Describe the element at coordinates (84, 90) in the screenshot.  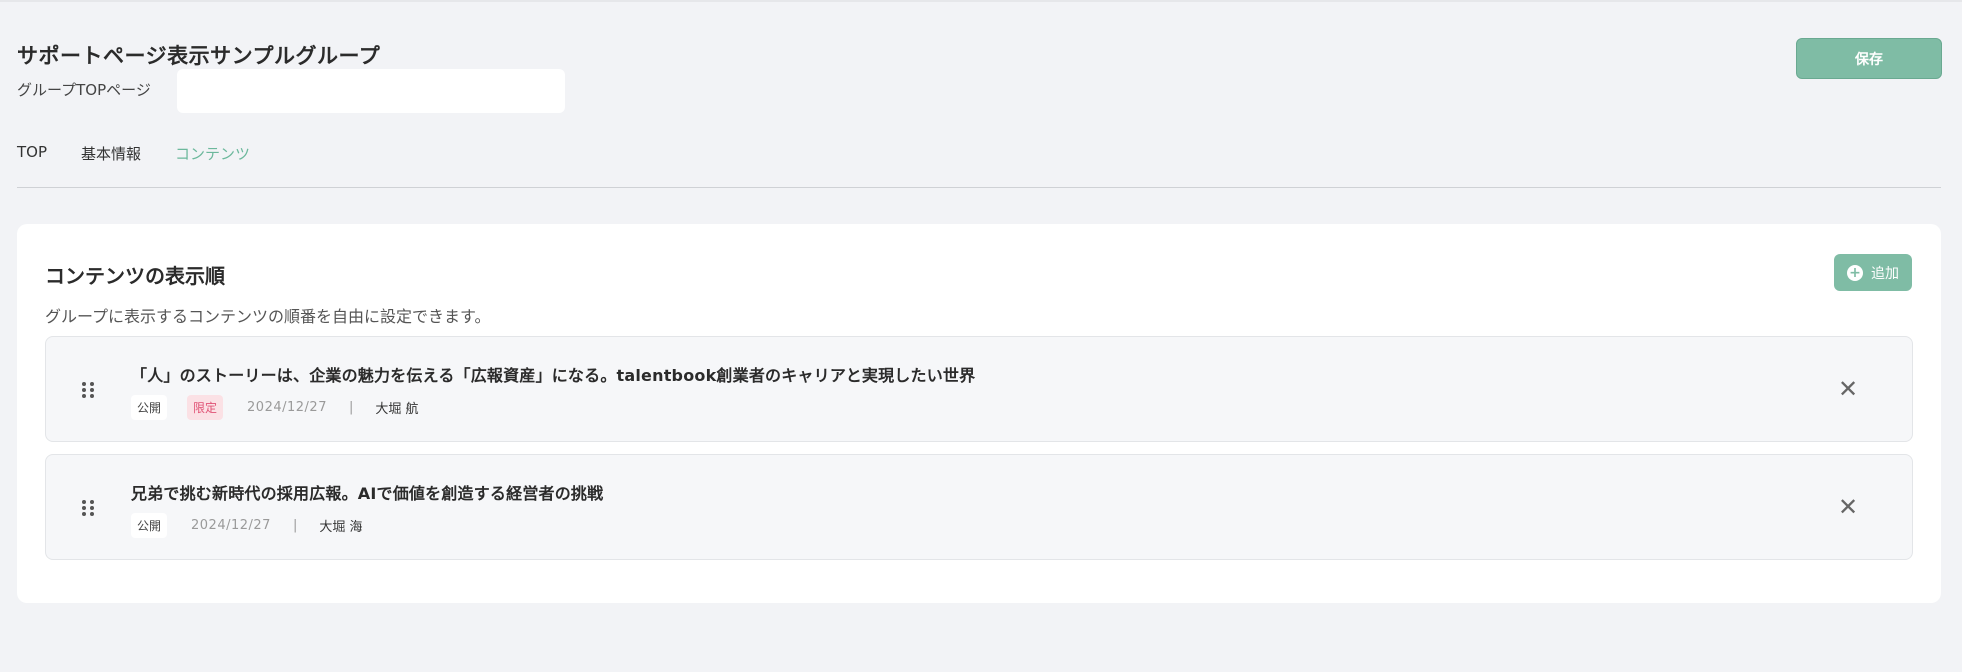
I see `group-top-page-label: グループTOPページ` at that location.